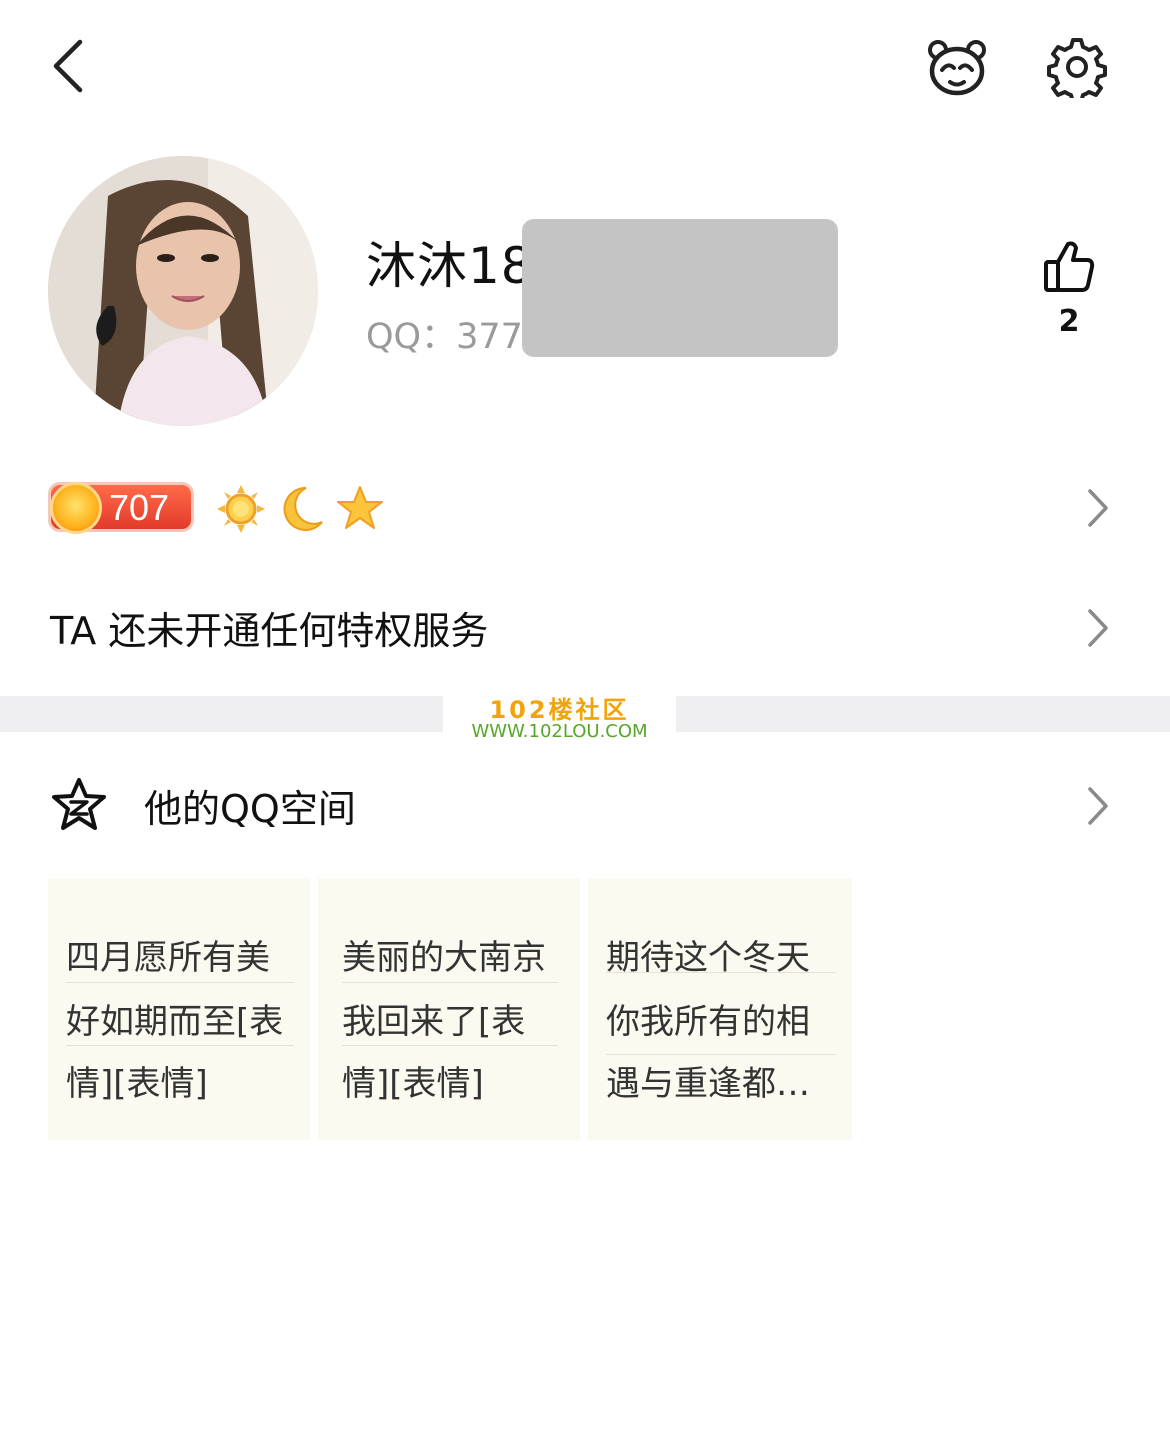 The width and height of the screenshot is (1170, 1440). I want to click on panda-button, so click(957, 67).